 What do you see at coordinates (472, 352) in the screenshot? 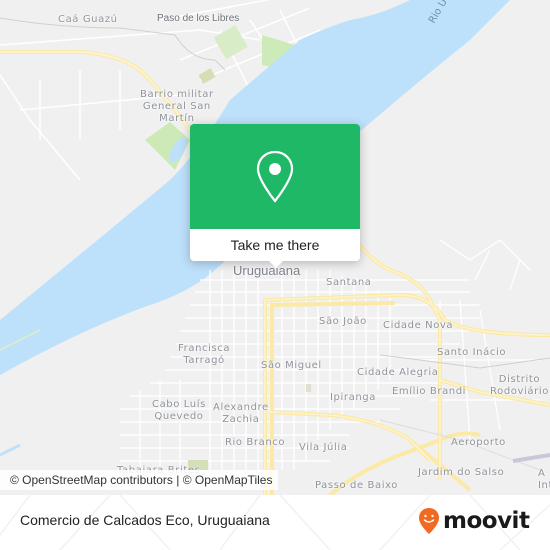
I see `place-santo-inacio: Santo Inácio` at bounding box center [472, 352].